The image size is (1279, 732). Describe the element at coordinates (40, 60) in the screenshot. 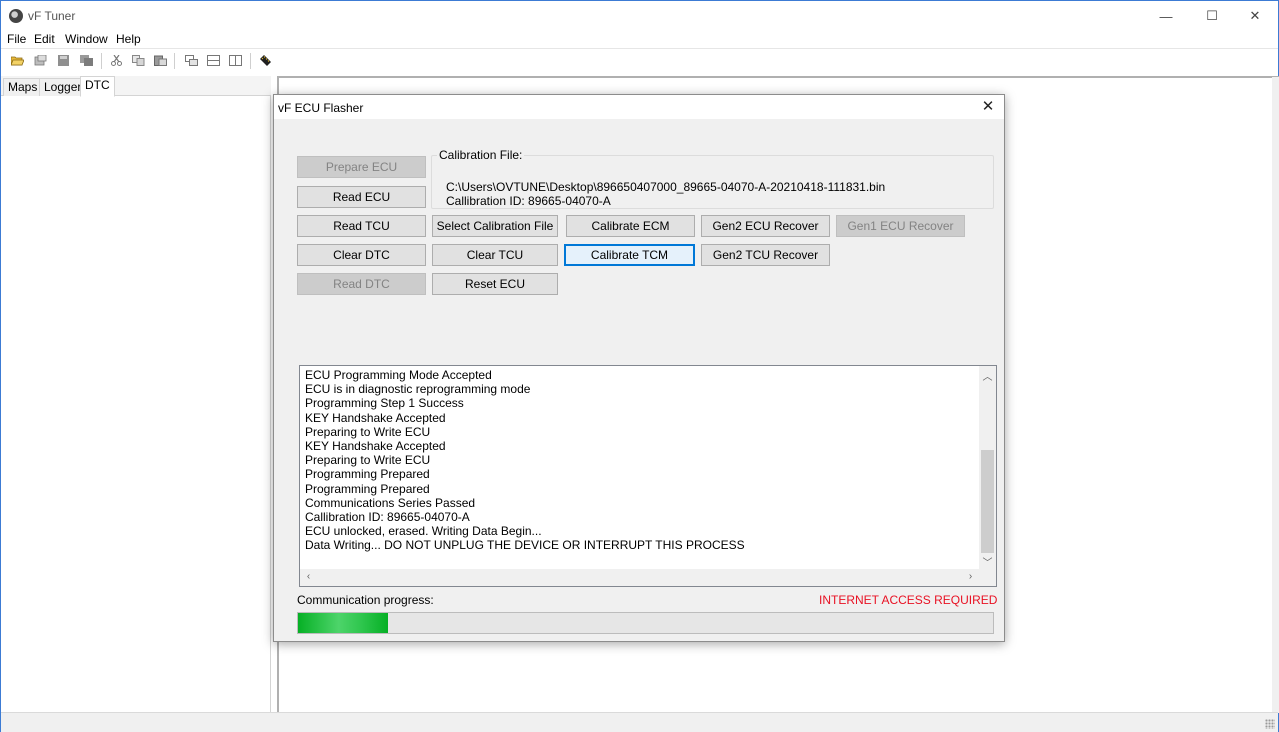

I see `open-file-icon` at that location.